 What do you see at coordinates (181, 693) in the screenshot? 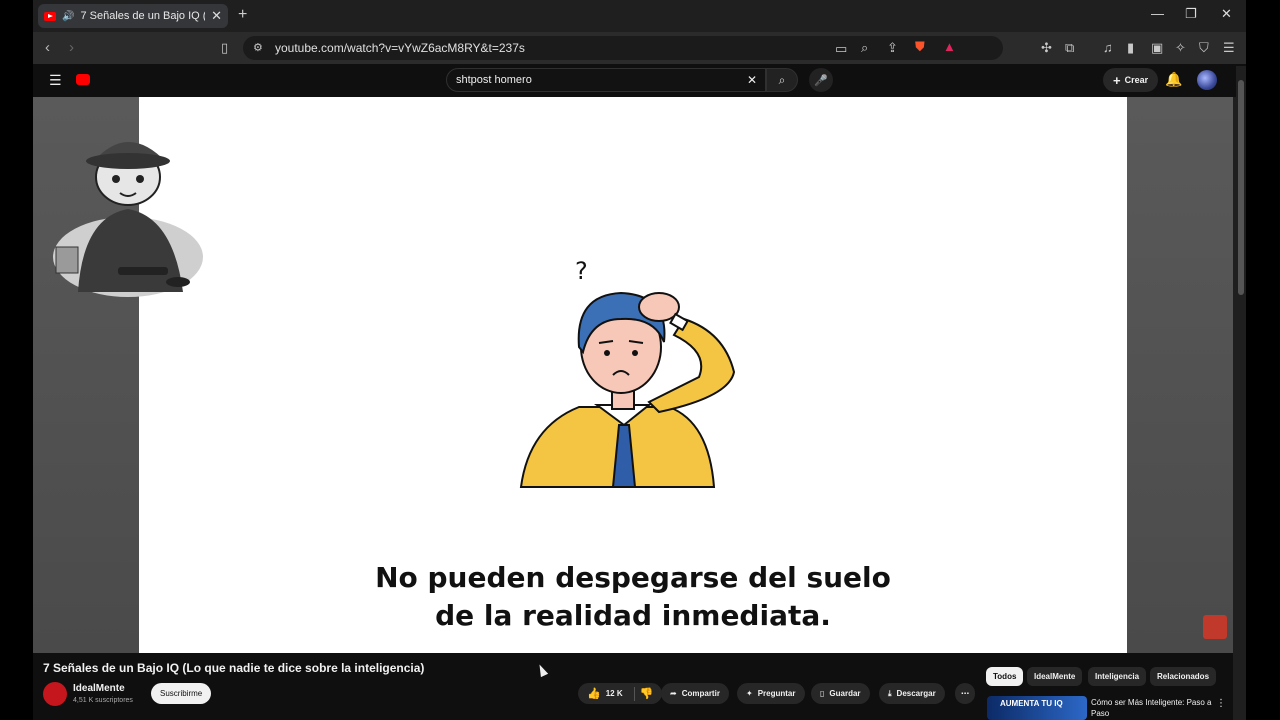
I see `subscribe-button: Suscribirme` at bounding box center [181, 693].